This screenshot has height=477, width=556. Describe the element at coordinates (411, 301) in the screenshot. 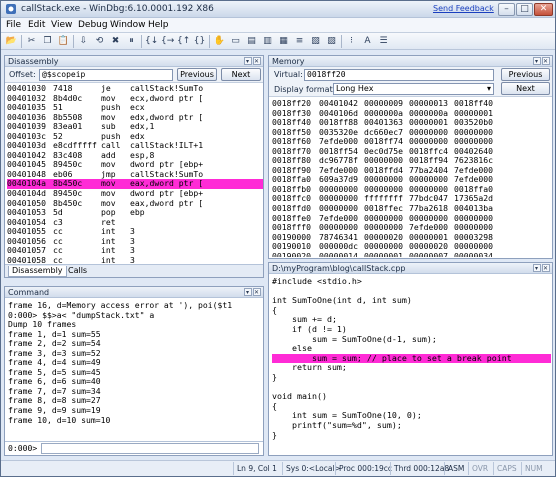

I see `source-line: int SumToOne(int d, int sum)` at that location.